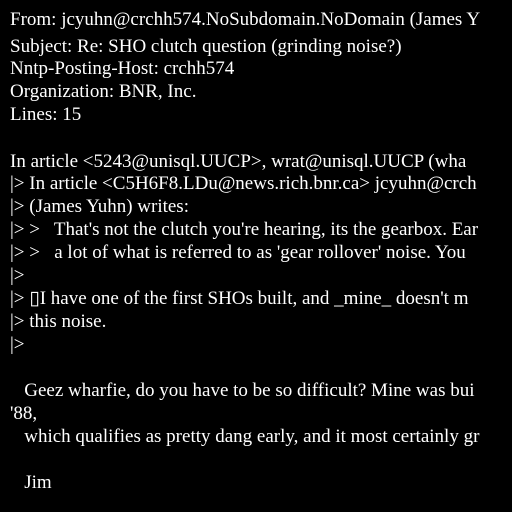 The image size is (512, 512). I want to click on signature: Jim, so click(31, 482).